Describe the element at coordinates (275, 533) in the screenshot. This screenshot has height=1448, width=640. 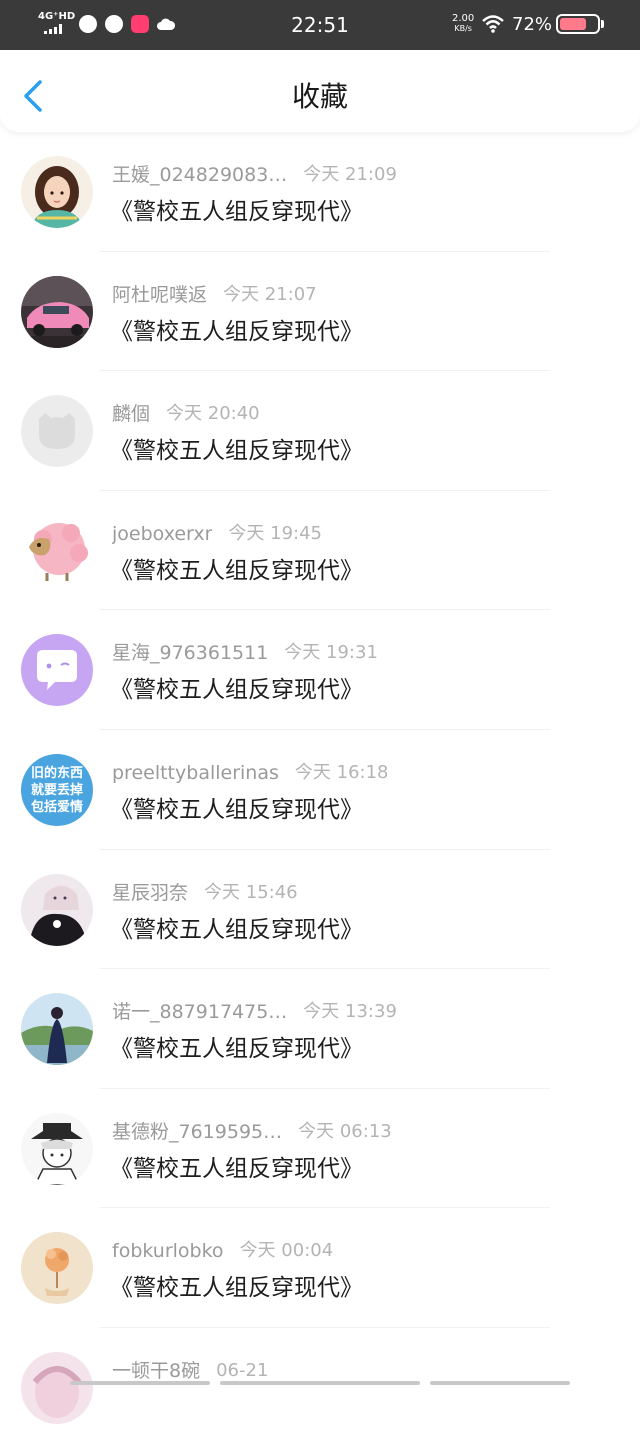
I see `timestamp: 今天 19:45` at that location.